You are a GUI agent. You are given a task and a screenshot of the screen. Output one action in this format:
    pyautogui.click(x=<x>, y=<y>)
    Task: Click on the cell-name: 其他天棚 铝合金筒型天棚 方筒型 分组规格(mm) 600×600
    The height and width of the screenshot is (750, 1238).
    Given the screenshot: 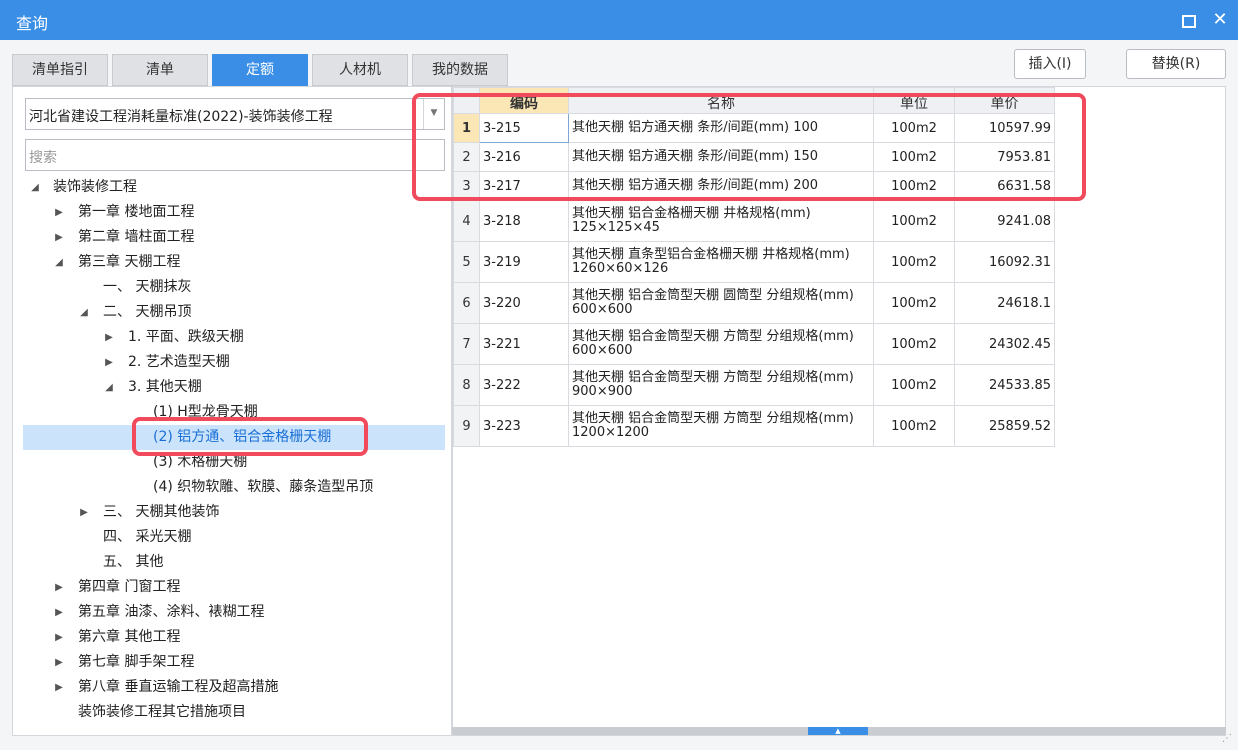 What is the action you would take?
    pyautogui.click(x=721, y=344)
    